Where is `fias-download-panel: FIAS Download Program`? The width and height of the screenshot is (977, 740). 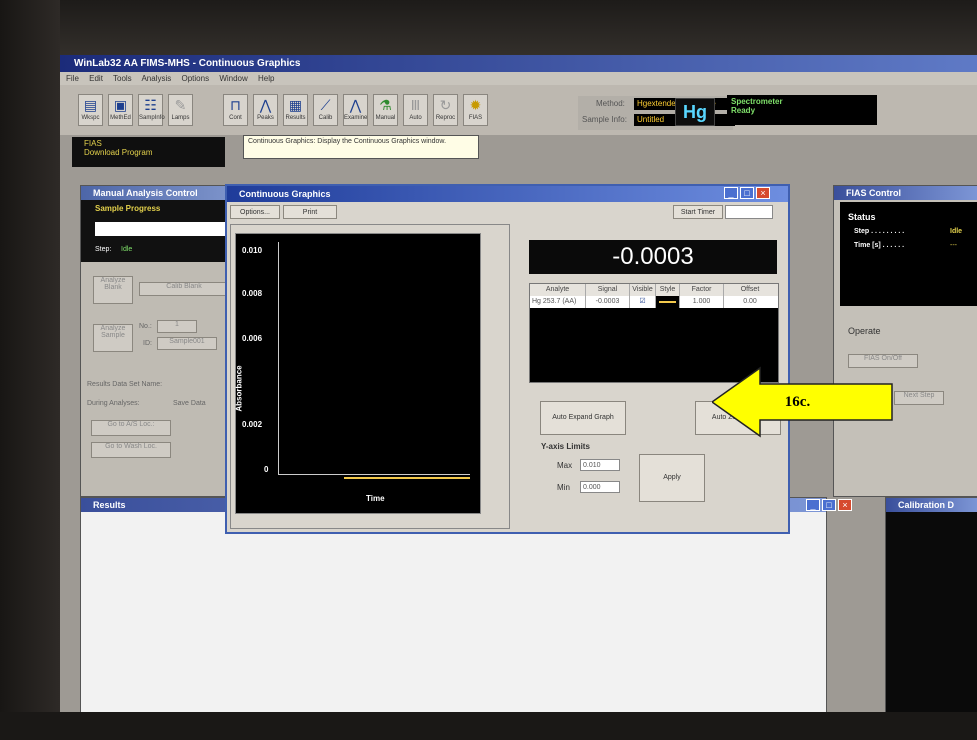
fias-download-panel: FIAS Download Program is located at coordinates (148, 152).